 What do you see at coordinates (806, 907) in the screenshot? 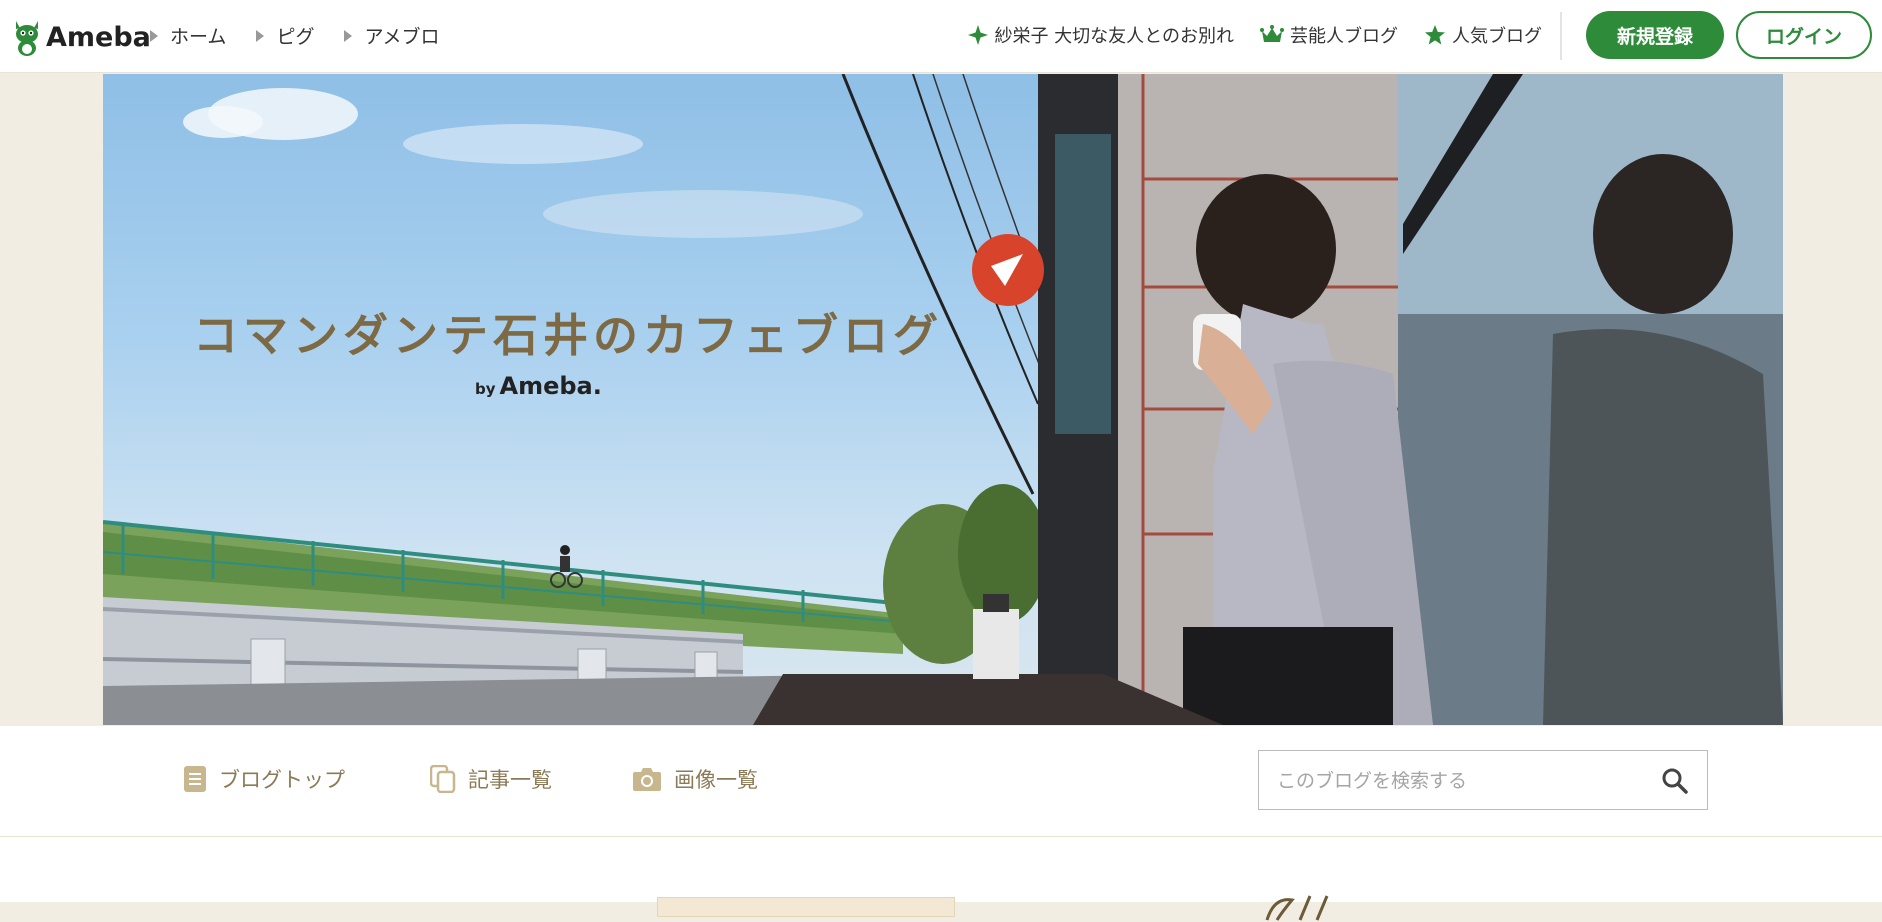
I see `content-banner` at bounding box center [806, 907].